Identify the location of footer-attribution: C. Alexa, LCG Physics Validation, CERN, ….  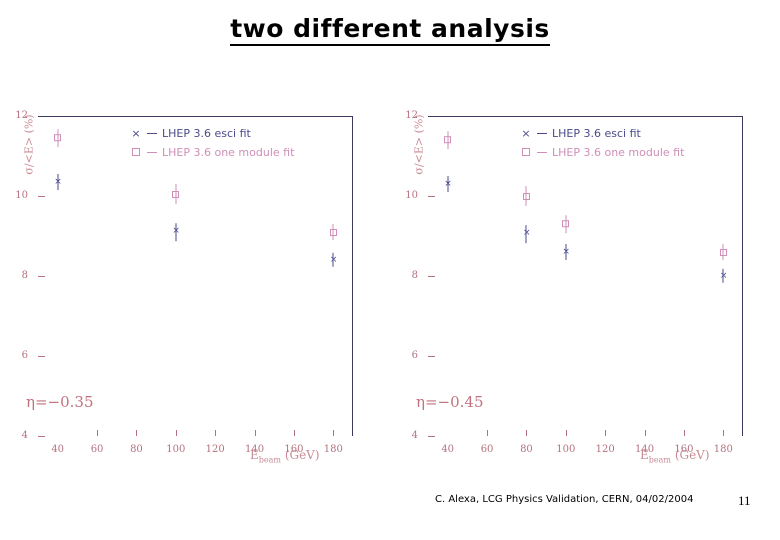
(564, 499).